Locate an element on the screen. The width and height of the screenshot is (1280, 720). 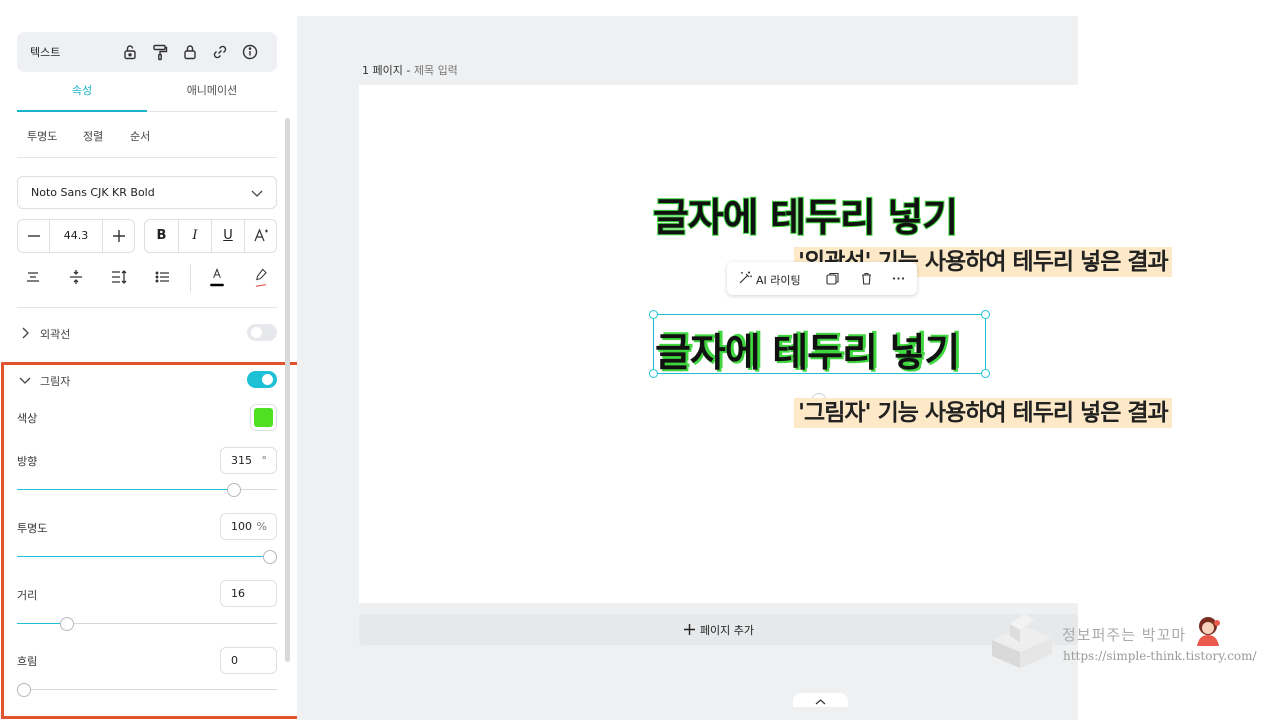
trash-icon is located at coordinates (866, 278).